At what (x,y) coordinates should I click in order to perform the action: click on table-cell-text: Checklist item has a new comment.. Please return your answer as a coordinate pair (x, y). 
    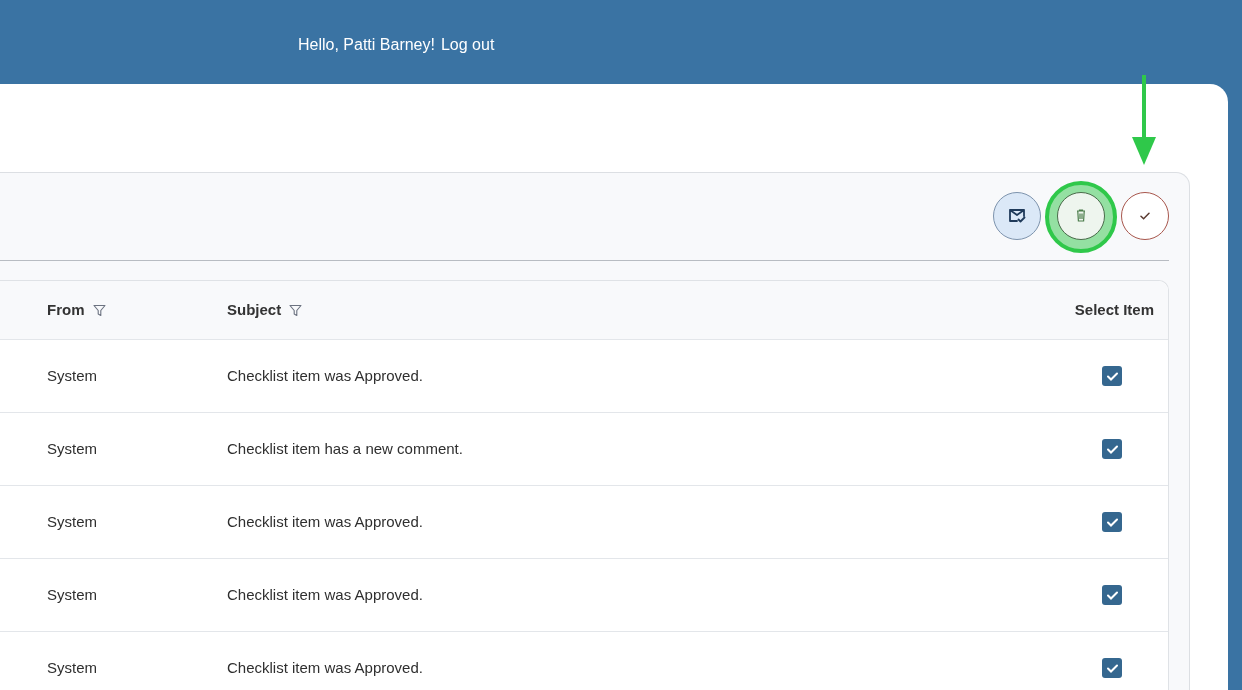
    Looking at the image, I should click on (345, 448).